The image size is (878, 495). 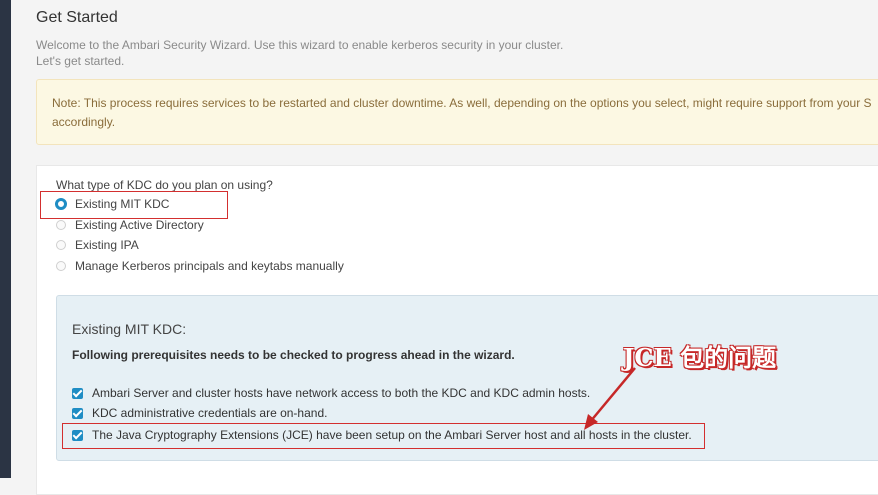 I want to click on radio-label: Existing IPA, so click(x=107, y=245).